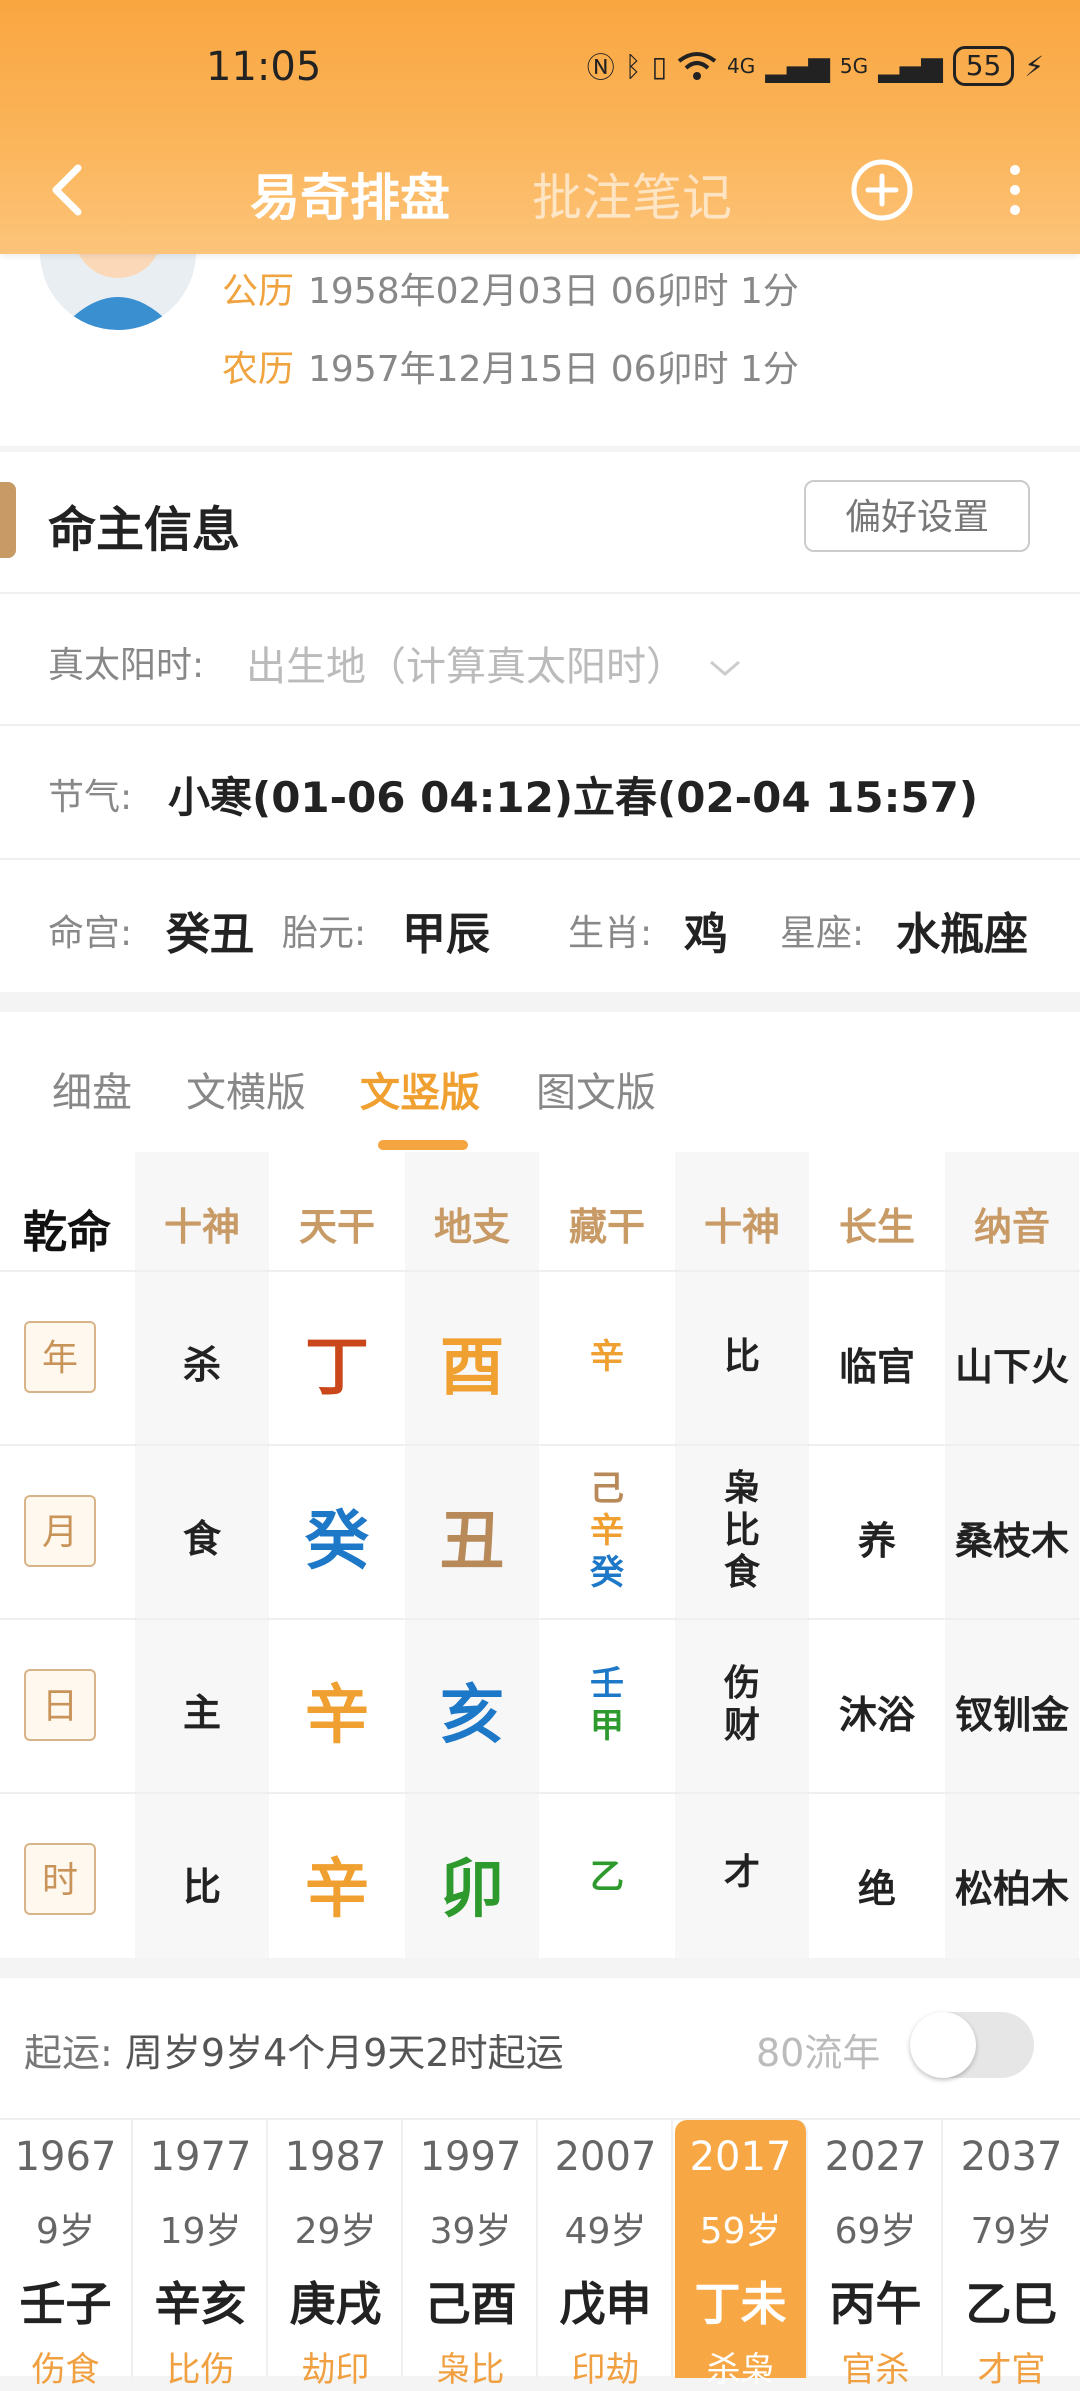  What do you see at coordinates (60, 1531) in the screenshot?
I see `pillar-month-tag: 月` at bounding box center [60, 1531].